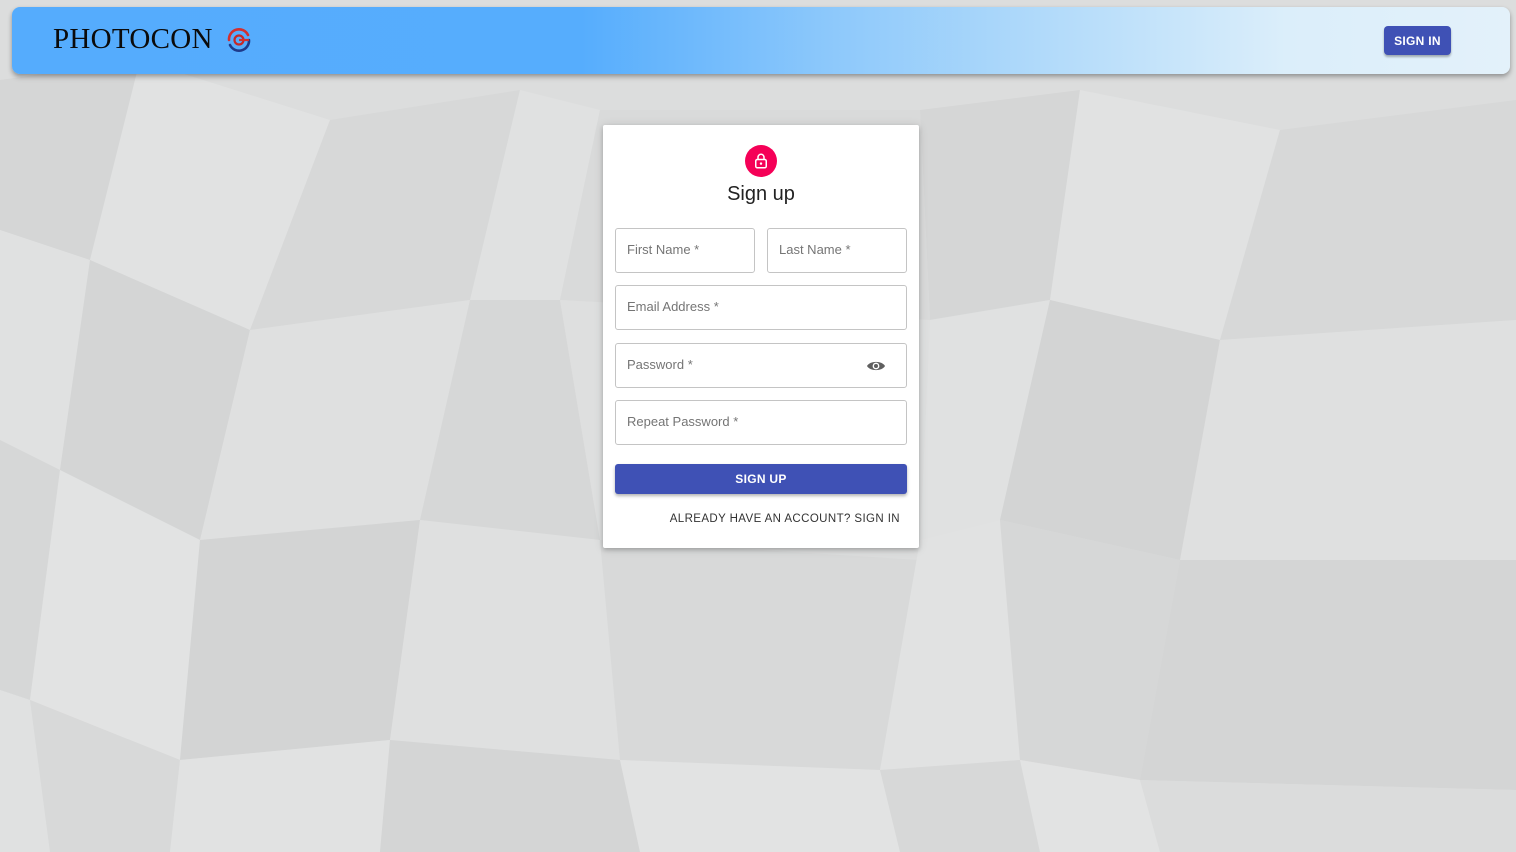 The image size is (1516, 852). What do you see at coordinates (660, 364) in the screenshot?
I see `password-placeholder: Password *` at bounding box center [660, 364].